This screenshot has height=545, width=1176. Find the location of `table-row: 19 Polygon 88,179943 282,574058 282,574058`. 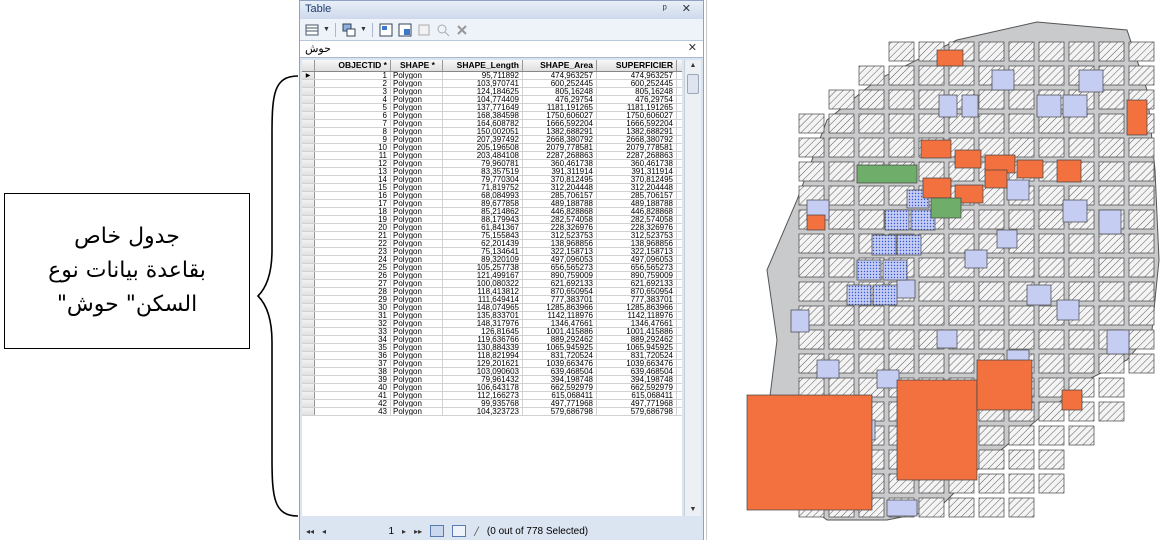

table-row: 19 Polygon 88,179943 282,574058 282,574058 is located at coordinates (492, 220).